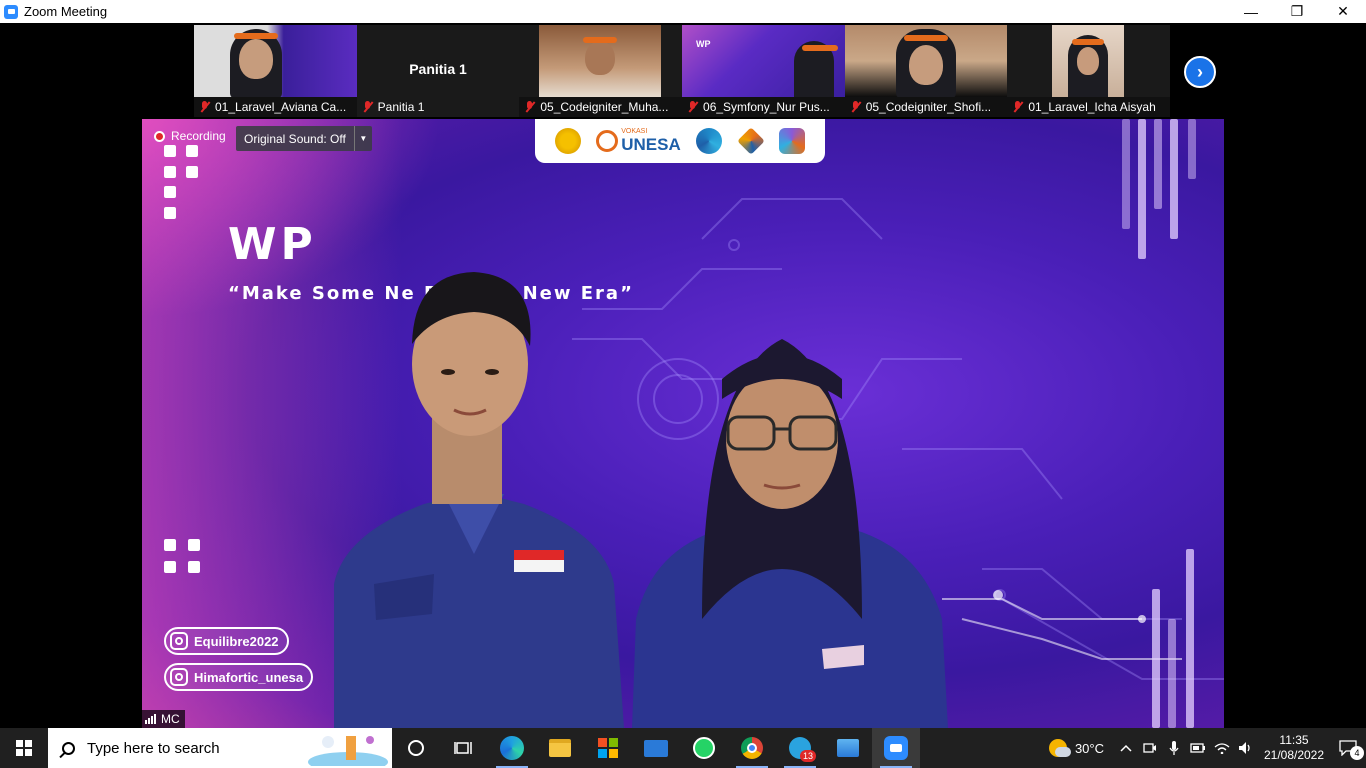  I want to click on system-tray: 30°C 11:35 21/08/2022 4, so click(1207, 748).